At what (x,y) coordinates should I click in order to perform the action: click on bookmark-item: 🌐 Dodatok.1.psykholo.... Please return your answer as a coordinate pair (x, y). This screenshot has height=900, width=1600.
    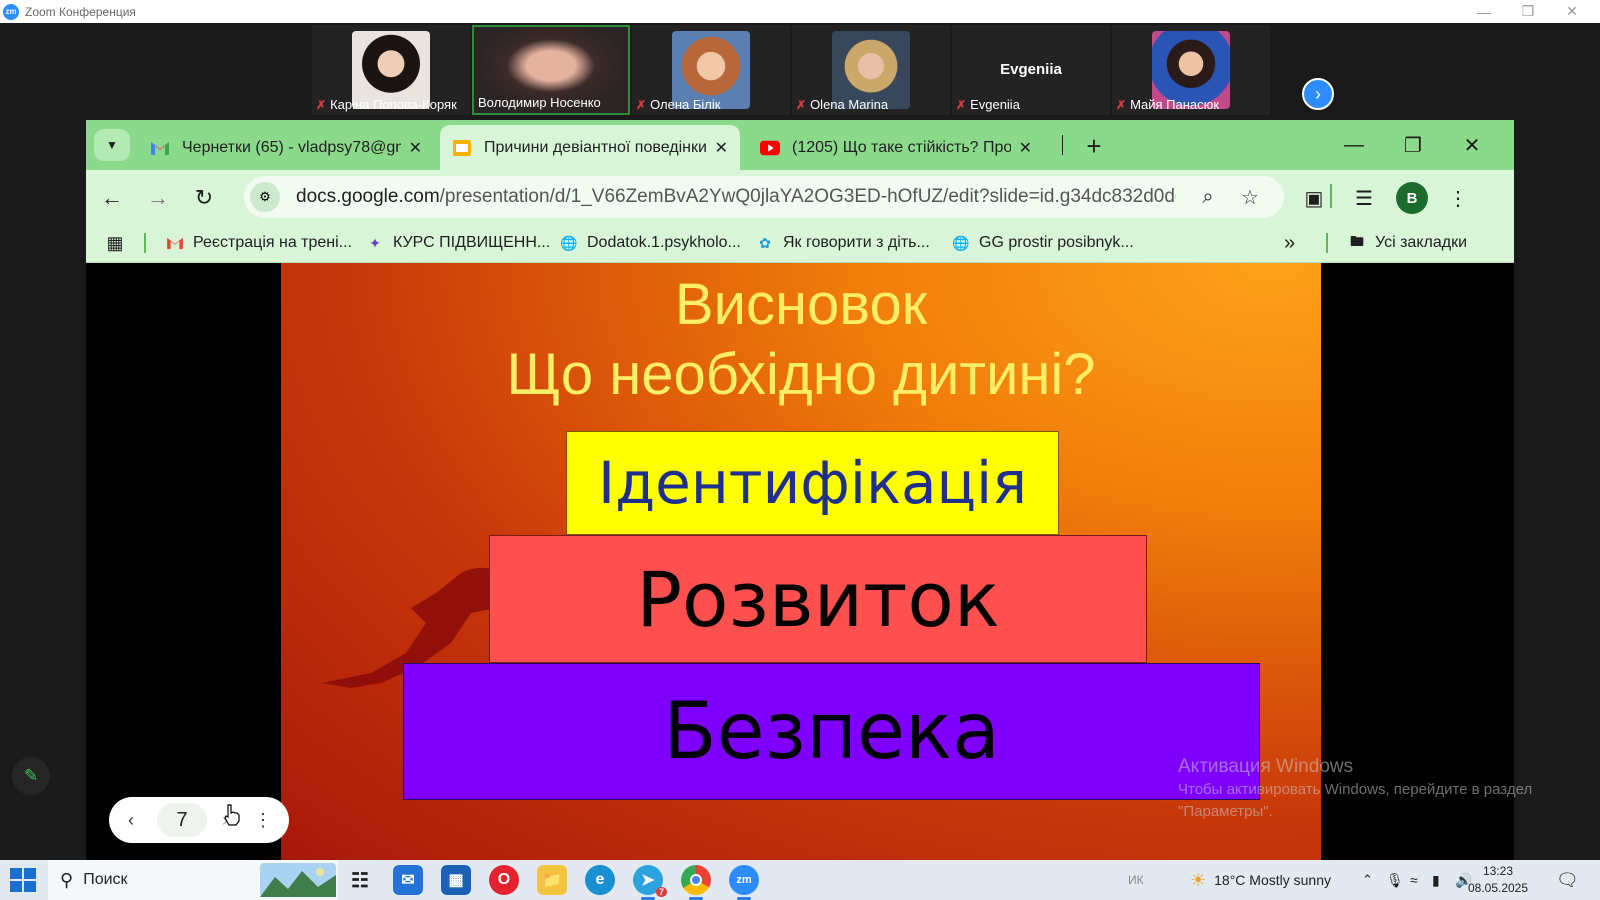
    Looking at the image, I should click on (650, 243).